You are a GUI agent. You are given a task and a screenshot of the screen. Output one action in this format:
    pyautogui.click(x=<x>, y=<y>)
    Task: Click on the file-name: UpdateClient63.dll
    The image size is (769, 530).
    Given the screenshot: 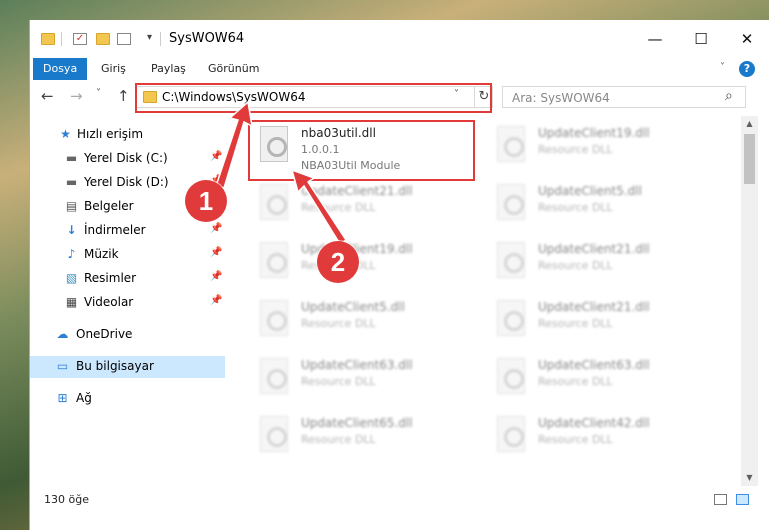 What is the action you would take?
    pyautogui.click(x=357, y=365)
    